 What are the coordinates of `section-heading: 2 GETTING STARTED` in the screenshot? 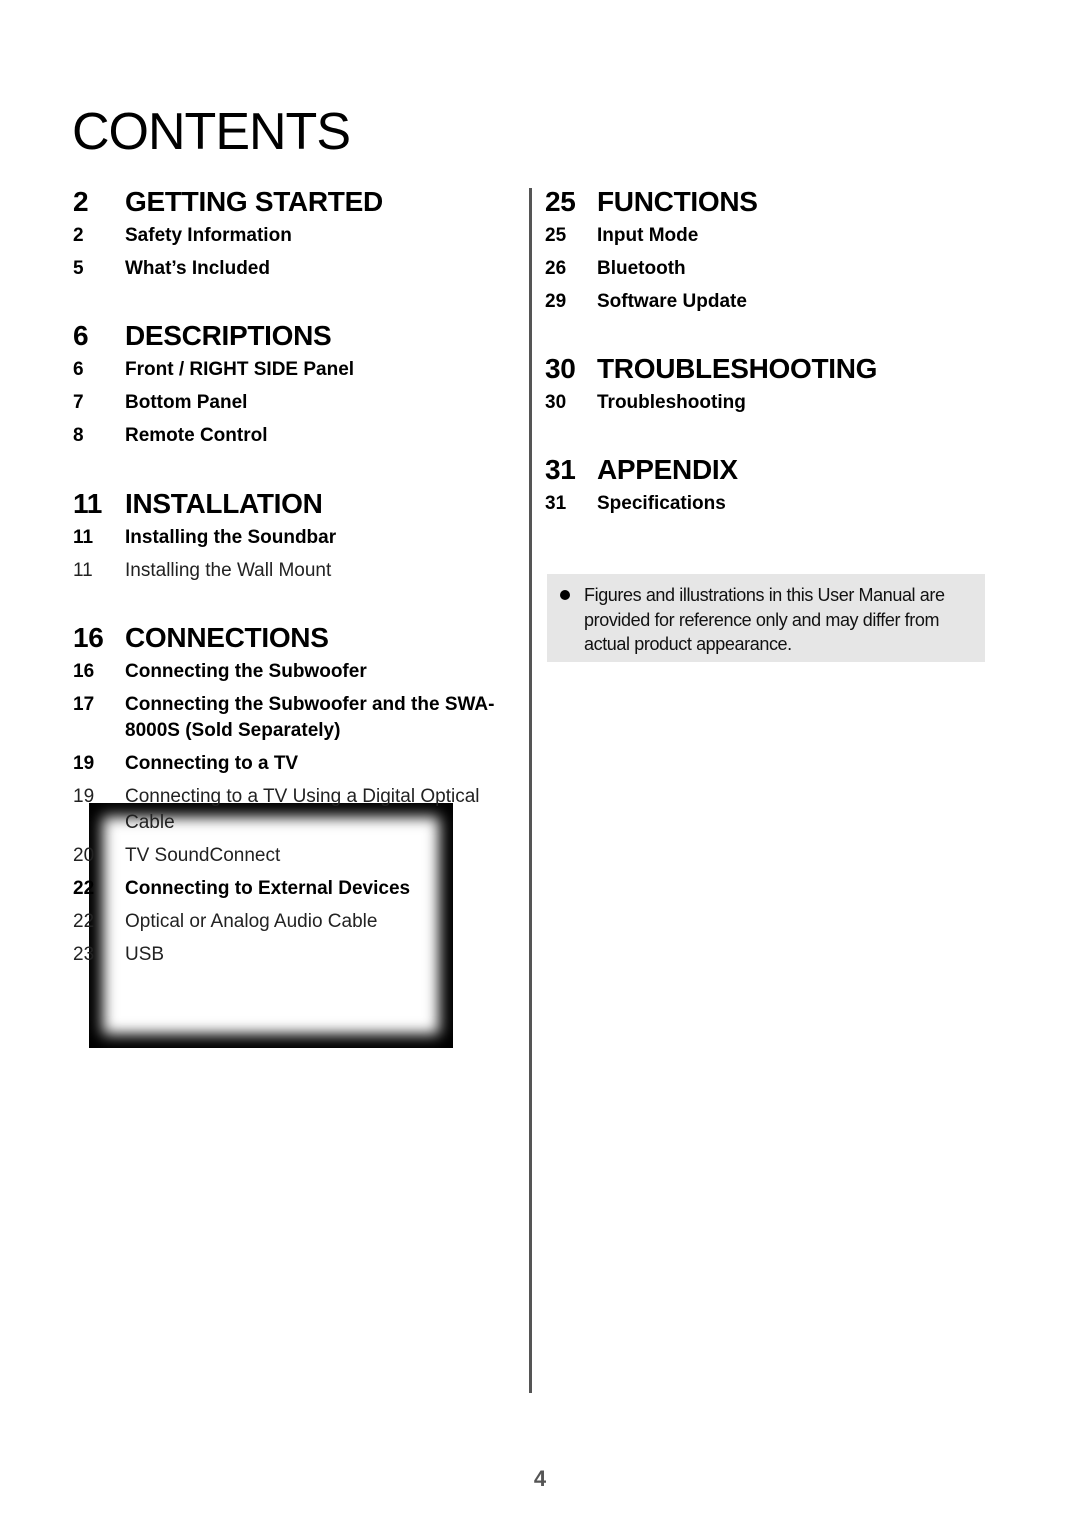 It's located at (293, 202).